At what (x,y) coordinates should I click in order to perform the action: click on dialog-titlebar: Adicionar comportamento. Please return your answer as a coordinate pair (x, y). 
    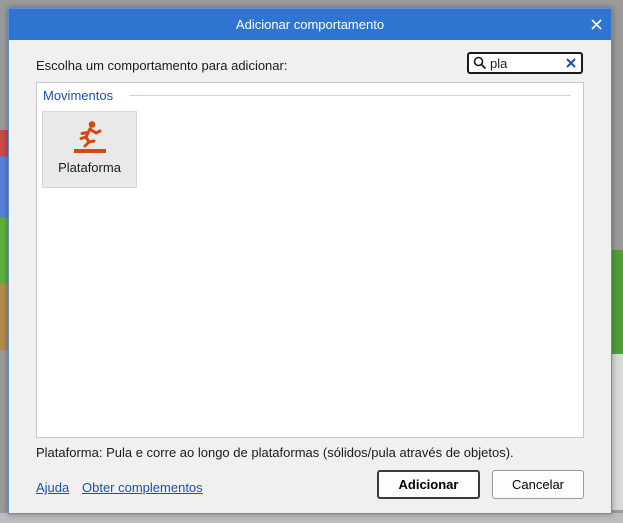
    Looking at the image, I should click on (310, 24).